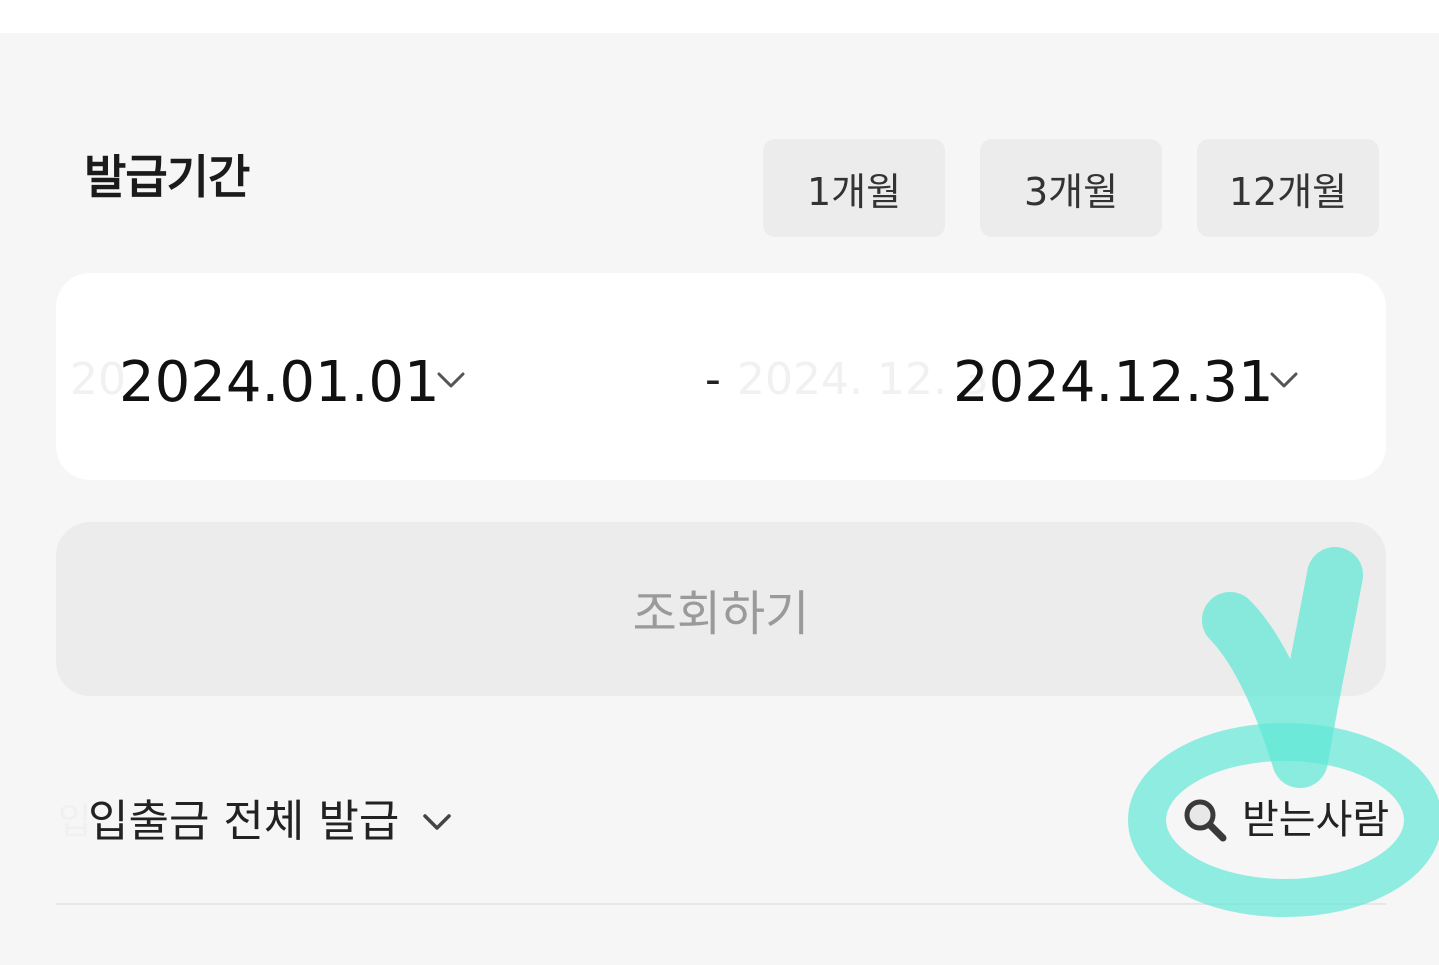 This screenshot has width=1439, height=965. What do you see at coordinates (244, 821) in the screenshot?
I see `issue-type-label: 입출금 전체 발급` at bounding box center [244, 821].